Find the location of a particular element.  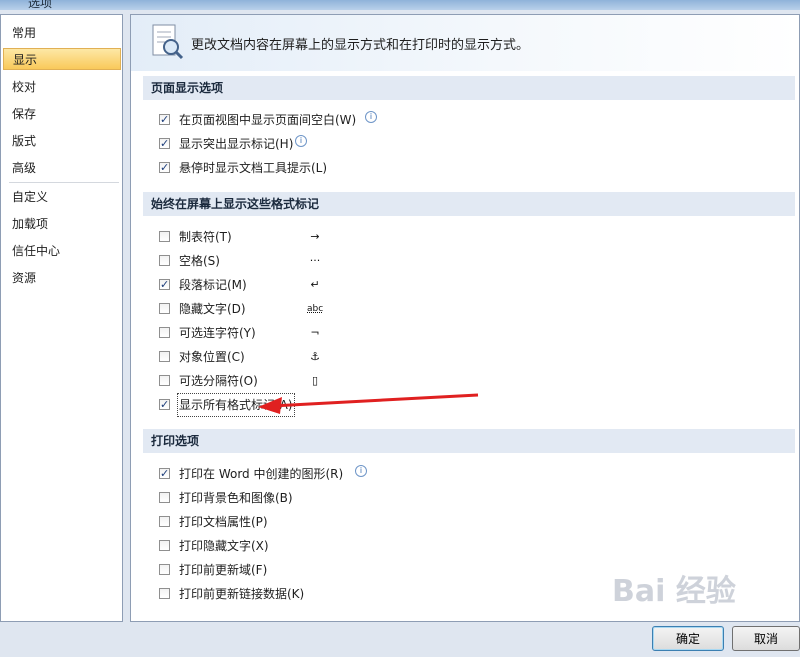

sidebar-item-layout: 版式 is located at coordinates (62, 141).